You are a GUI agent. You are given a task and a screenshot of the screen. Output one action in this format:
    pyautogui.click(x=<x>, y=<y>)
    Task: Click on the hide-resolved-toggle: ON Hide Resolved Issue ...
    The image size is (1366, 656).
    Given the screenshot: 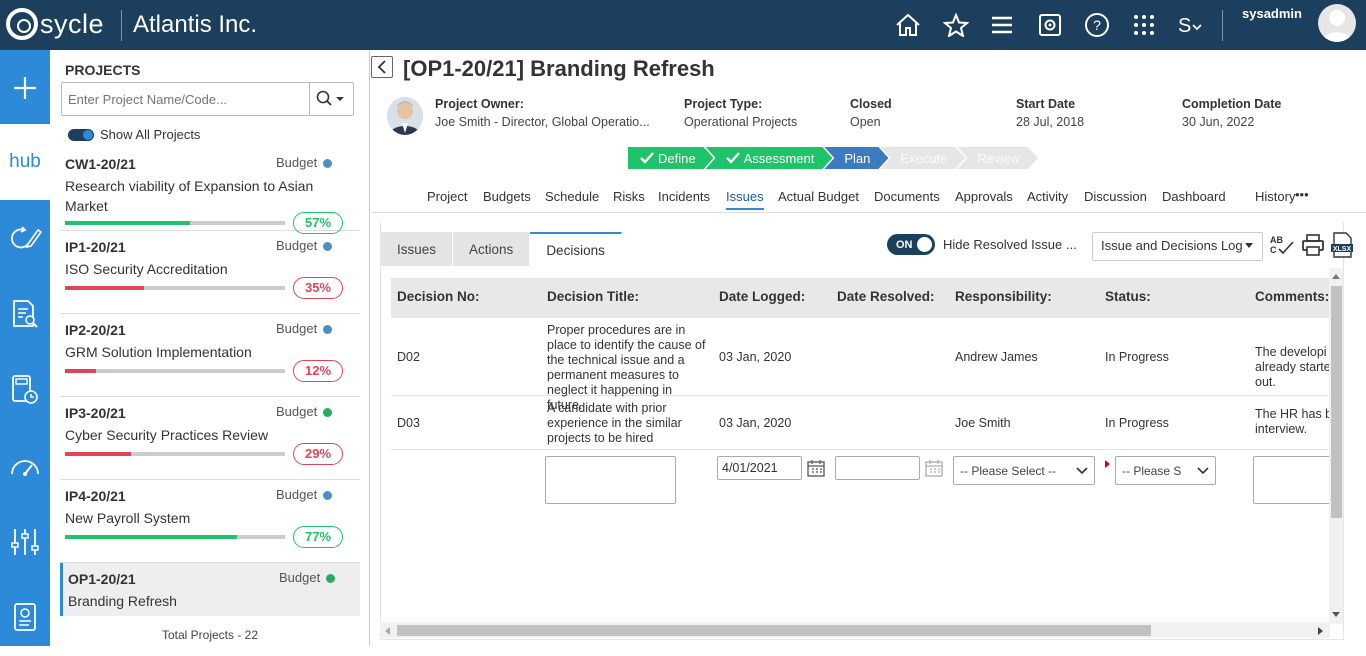 What is the action you would take?
    pyautogui.click(x=982, y=244)
    